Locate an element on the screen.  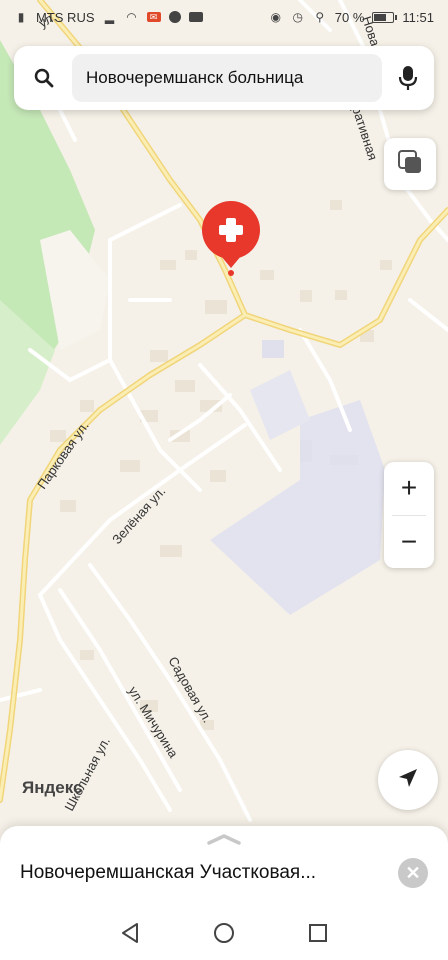
recents-button is located at coordinates (318, 935).